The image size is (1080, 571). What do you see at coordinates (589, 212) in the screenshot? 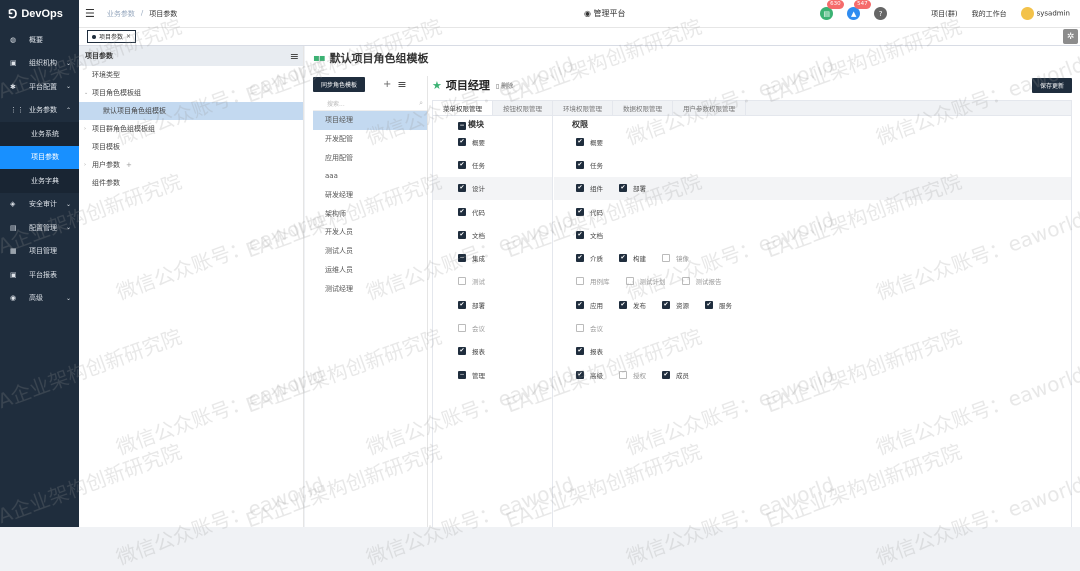
I see `permission-item: ✔ 代码` at bounding box center [589, 212].